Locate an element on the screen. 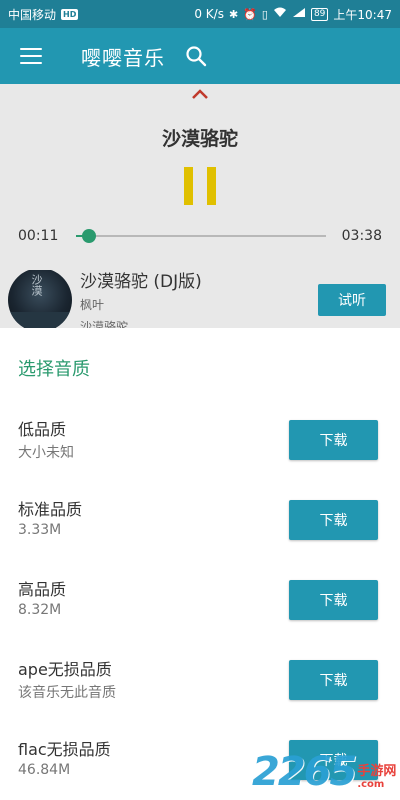  quality-item-standard: 标准品质 3.33M 下载 is located at coordinates (200, 536).